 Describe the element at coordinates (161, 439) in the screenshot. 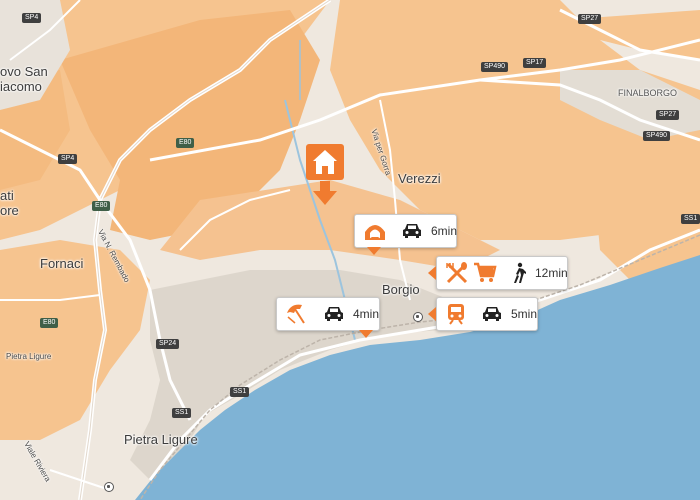

I see `place-label-pietra-ligure: Pietra Ligure` at that location.